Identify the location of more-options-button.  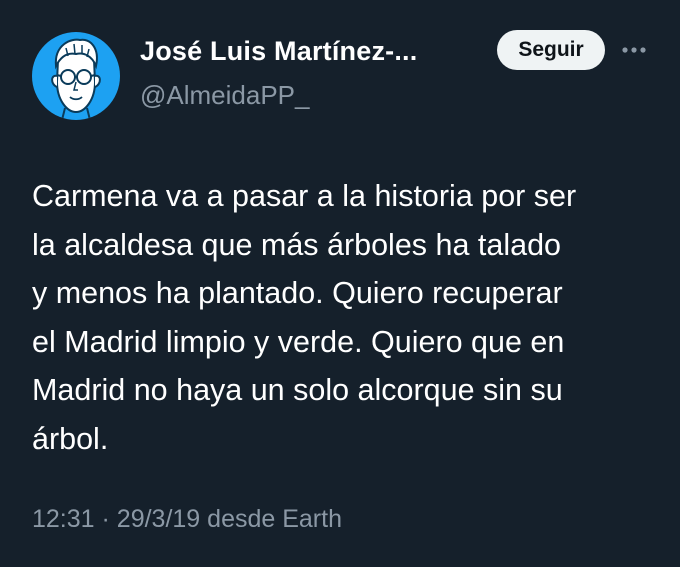
(634, 50).